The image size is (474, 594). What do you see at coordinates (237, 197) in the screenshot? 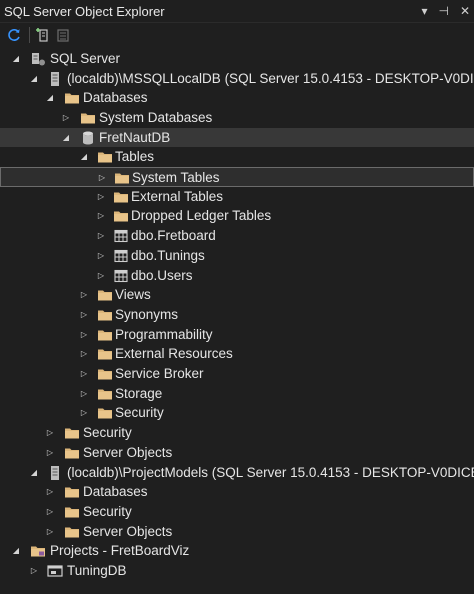
I see `tree-node: ▷ External Tables` at bounding box center [237, 197].